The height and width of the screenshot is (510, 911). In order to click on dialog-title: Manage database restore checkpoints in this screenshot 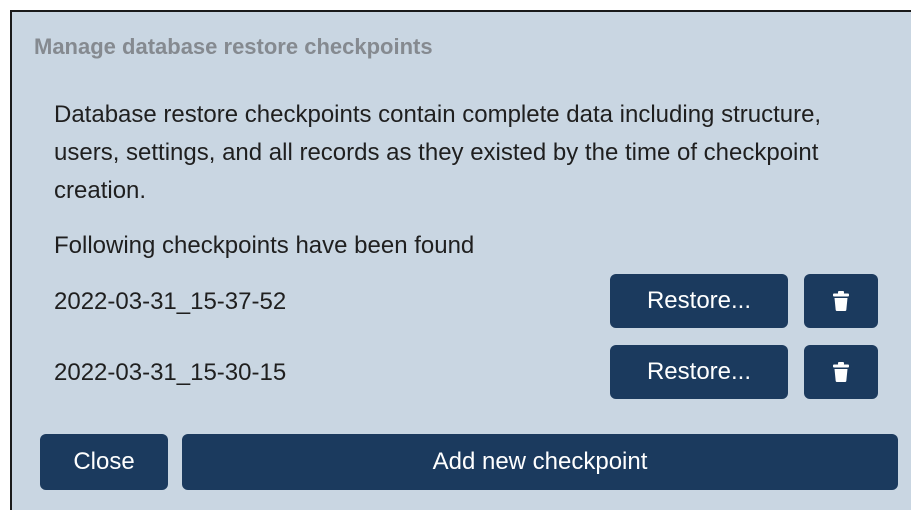, I will do `click(233, 46)`.